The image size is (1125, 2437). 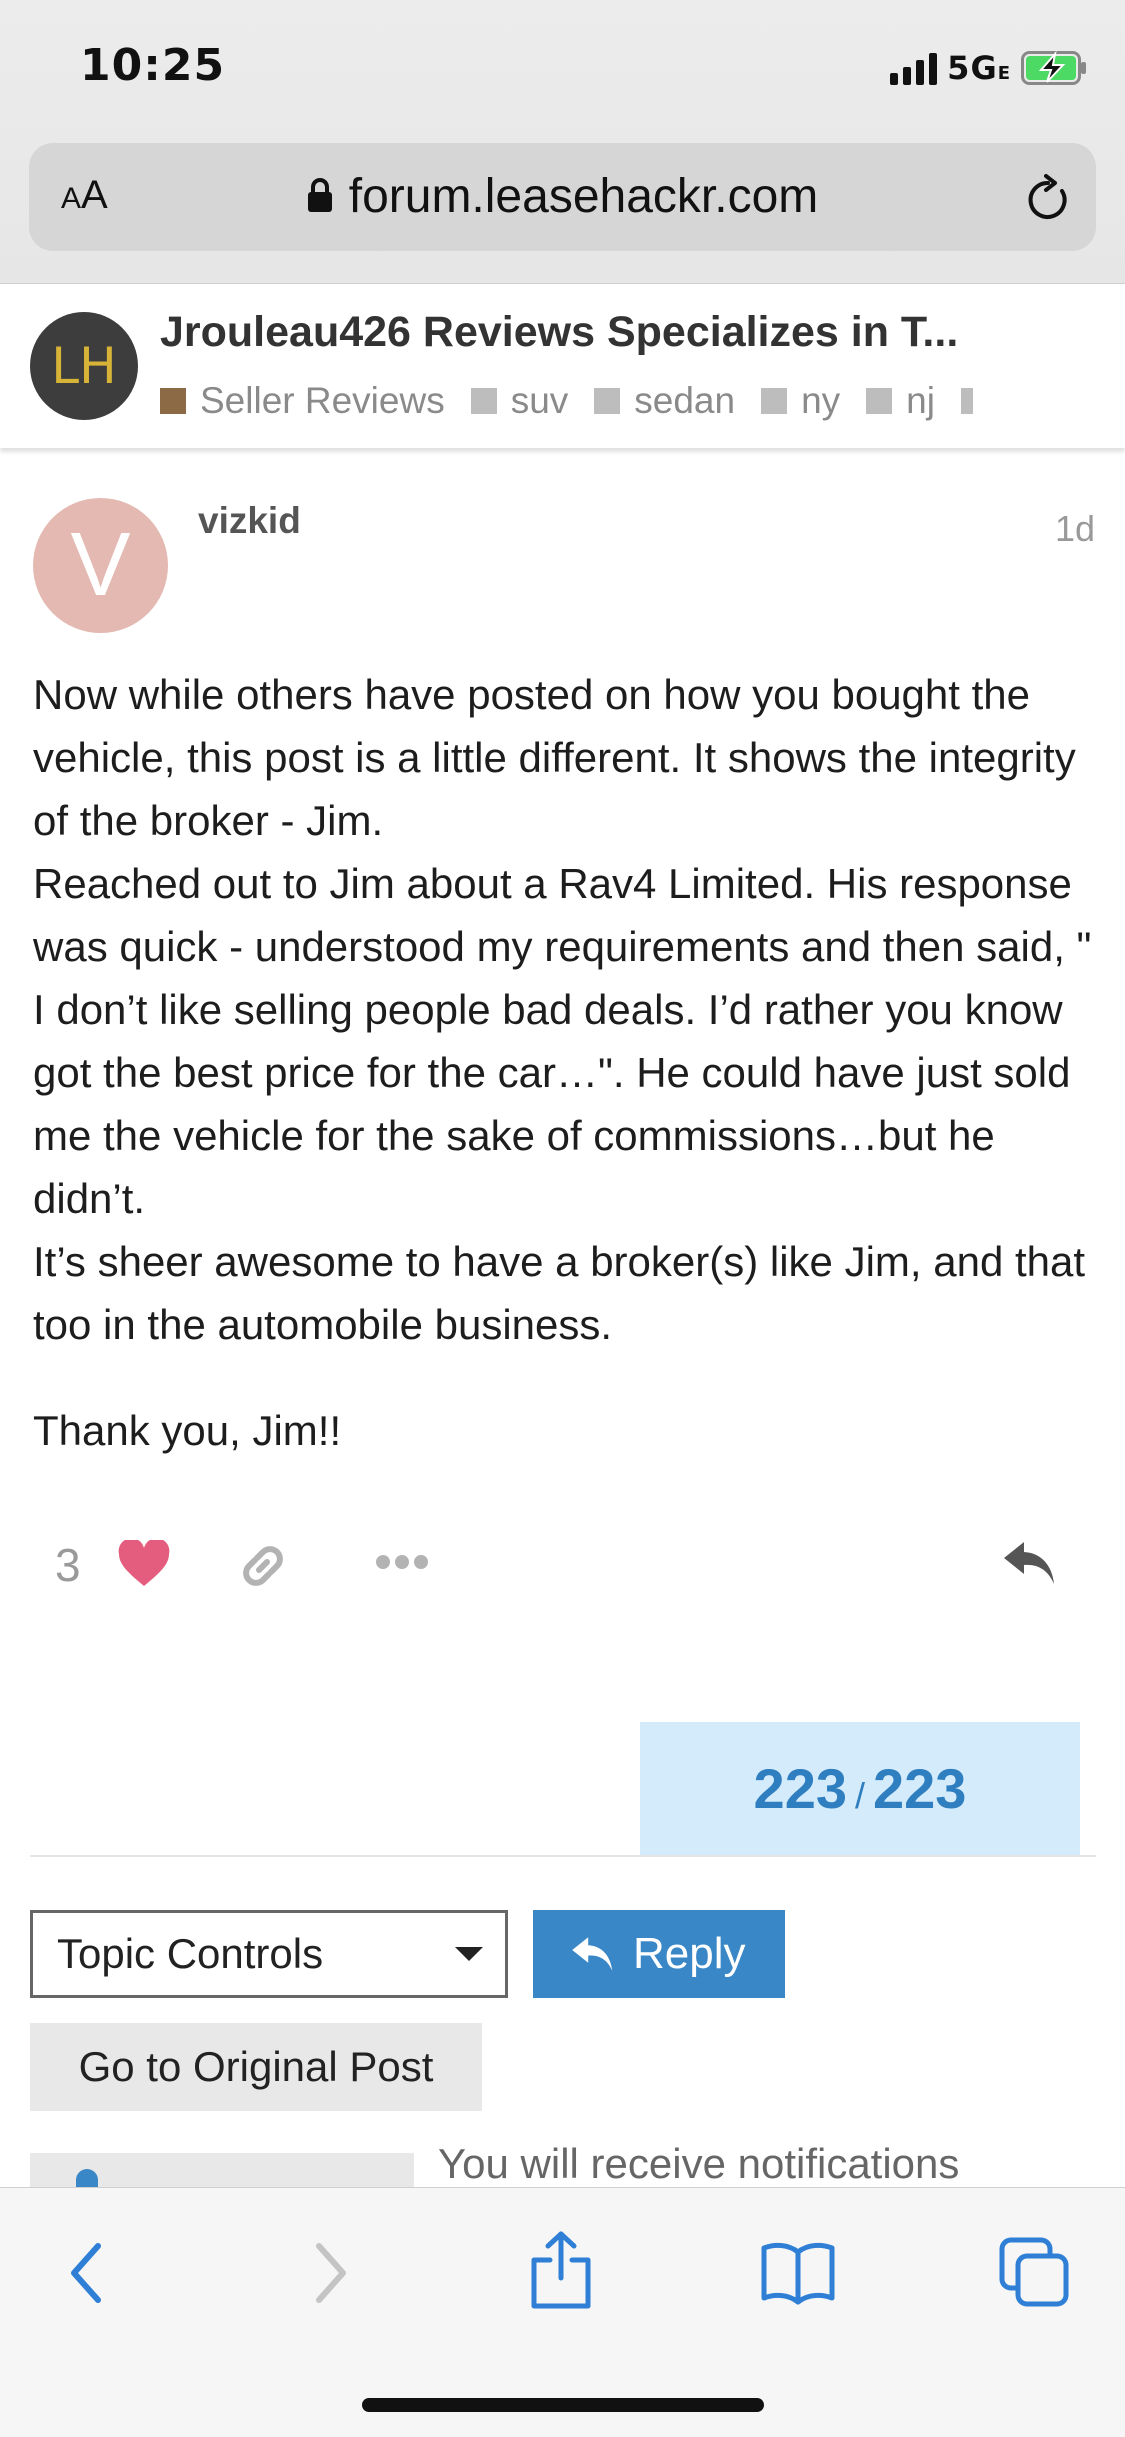 What do you see at coordinates (68, 1565) in the screenshot?
I see `like-count: 3` at bounding box center [68, 1565].